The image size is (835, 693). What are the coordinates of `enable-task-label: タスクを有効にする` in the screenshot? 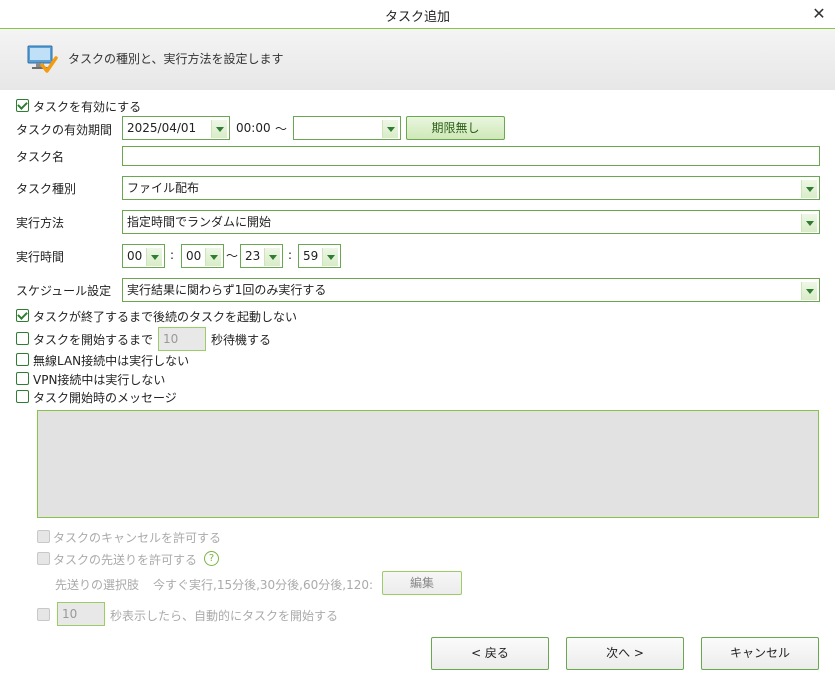 It's located at (87, 107).